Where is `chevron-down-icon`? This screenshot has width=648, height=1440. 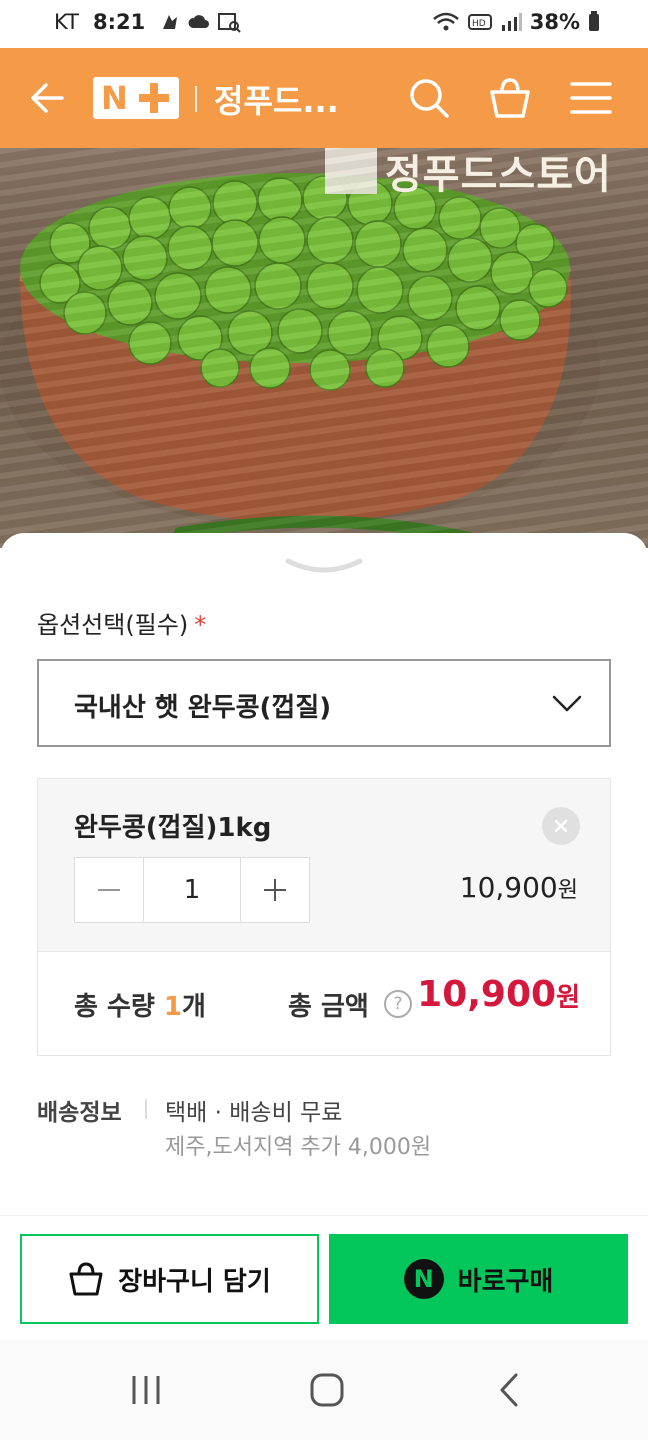 chevron-down-icon is located at coordinates (567, 703).